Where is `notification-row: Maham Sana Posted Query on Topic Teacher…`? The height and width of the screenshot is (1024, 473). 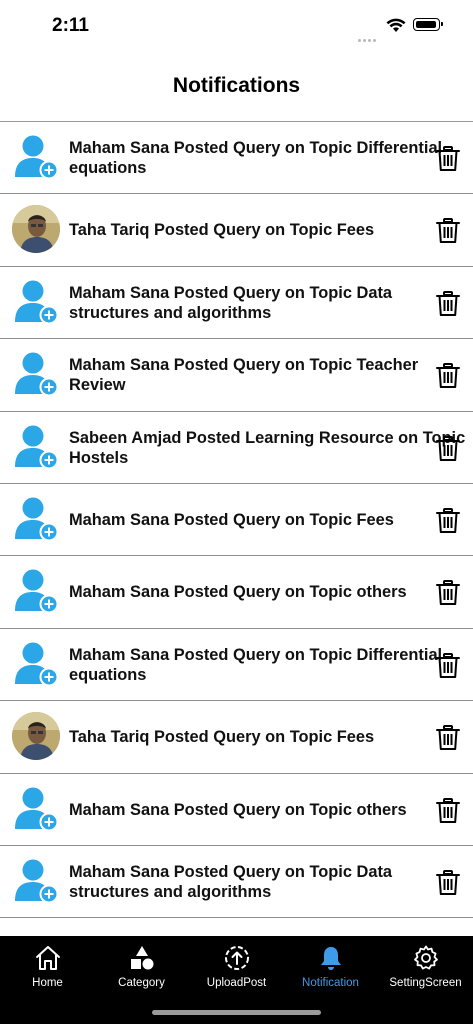
notification-row: Maham Sana Posted Query on Topic Teacher… is located at coordinates (236, 375).